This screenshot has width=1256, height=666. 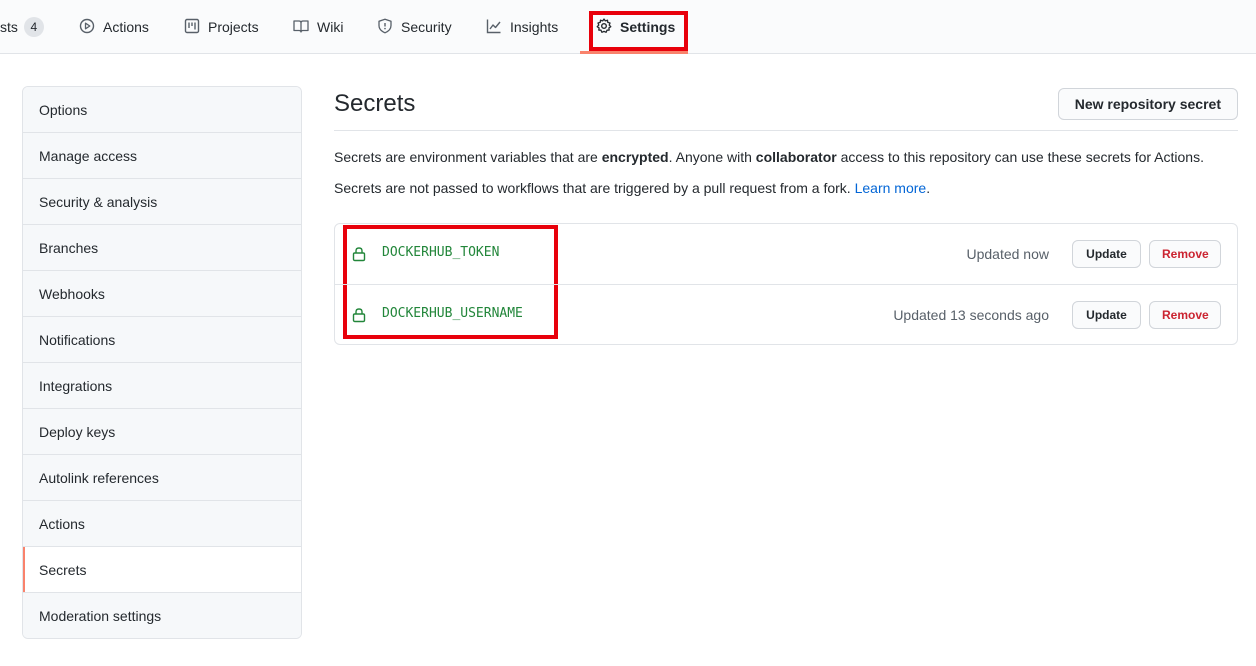 I want to click on desc-emphasis-encrypted: encrypted, so click(x=635, y=157).